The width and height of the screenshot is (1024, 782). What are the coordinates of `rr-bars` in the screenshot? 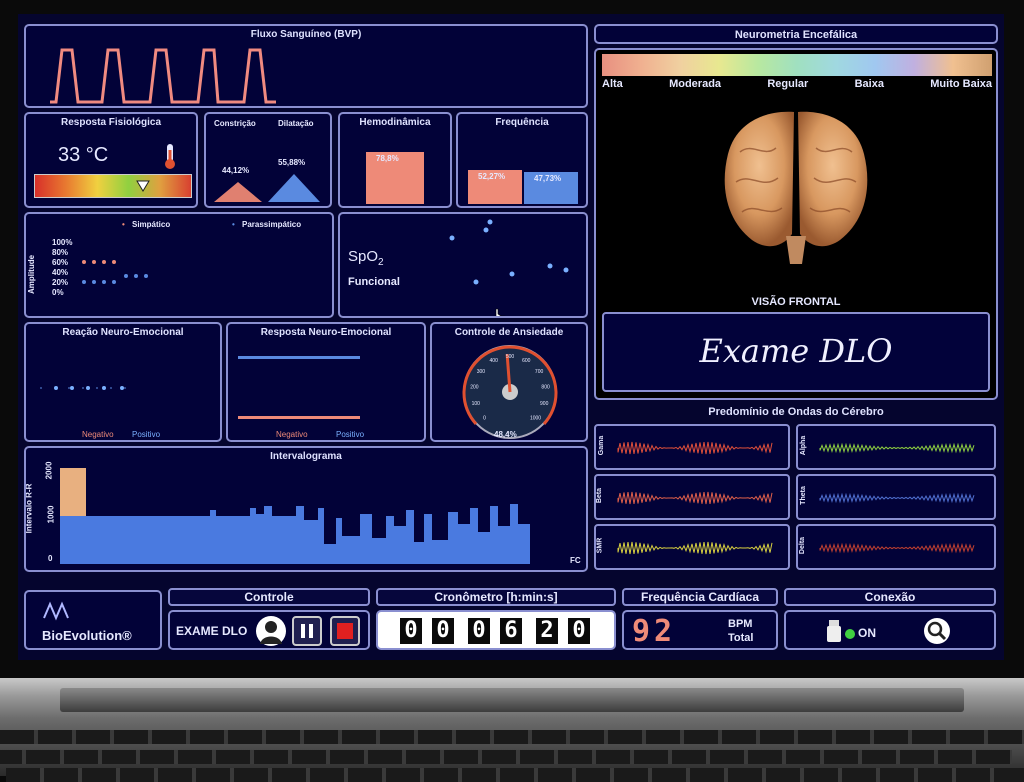 It's located at (295, 534).